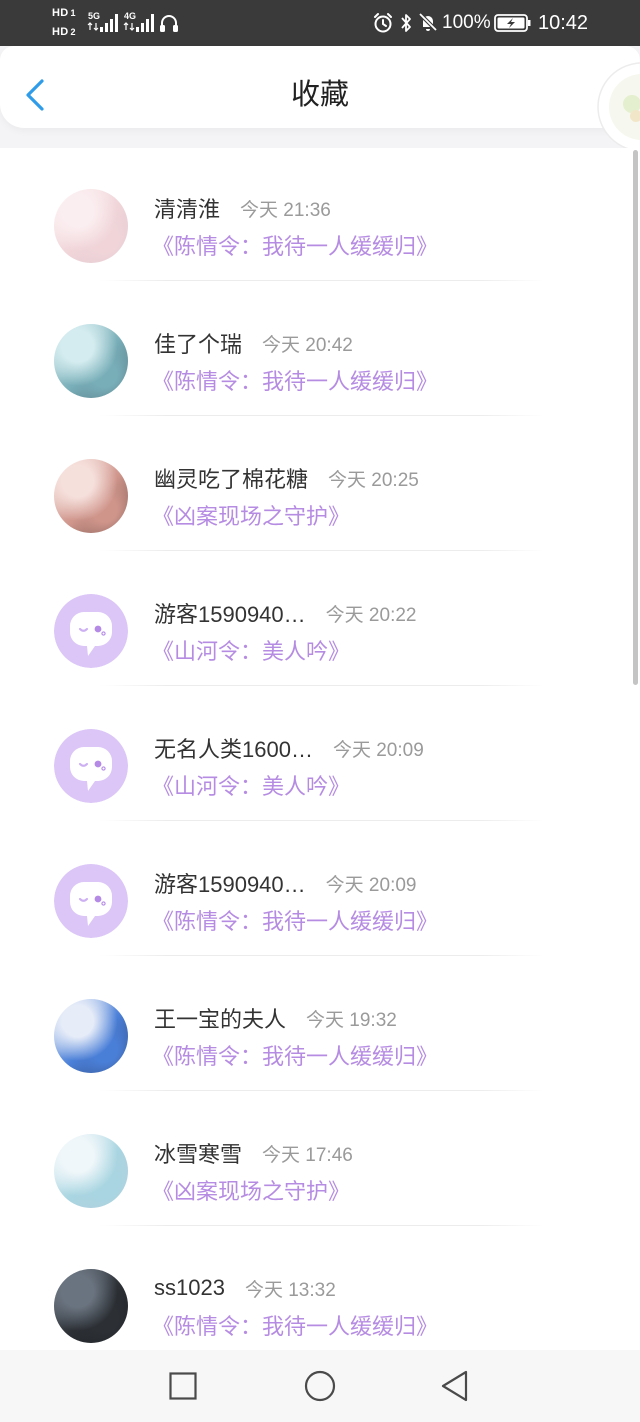 Image resolution: width=640 pixels, height=1422 pixels. I want to click on network-type-2: 4G, so click(130, 16).